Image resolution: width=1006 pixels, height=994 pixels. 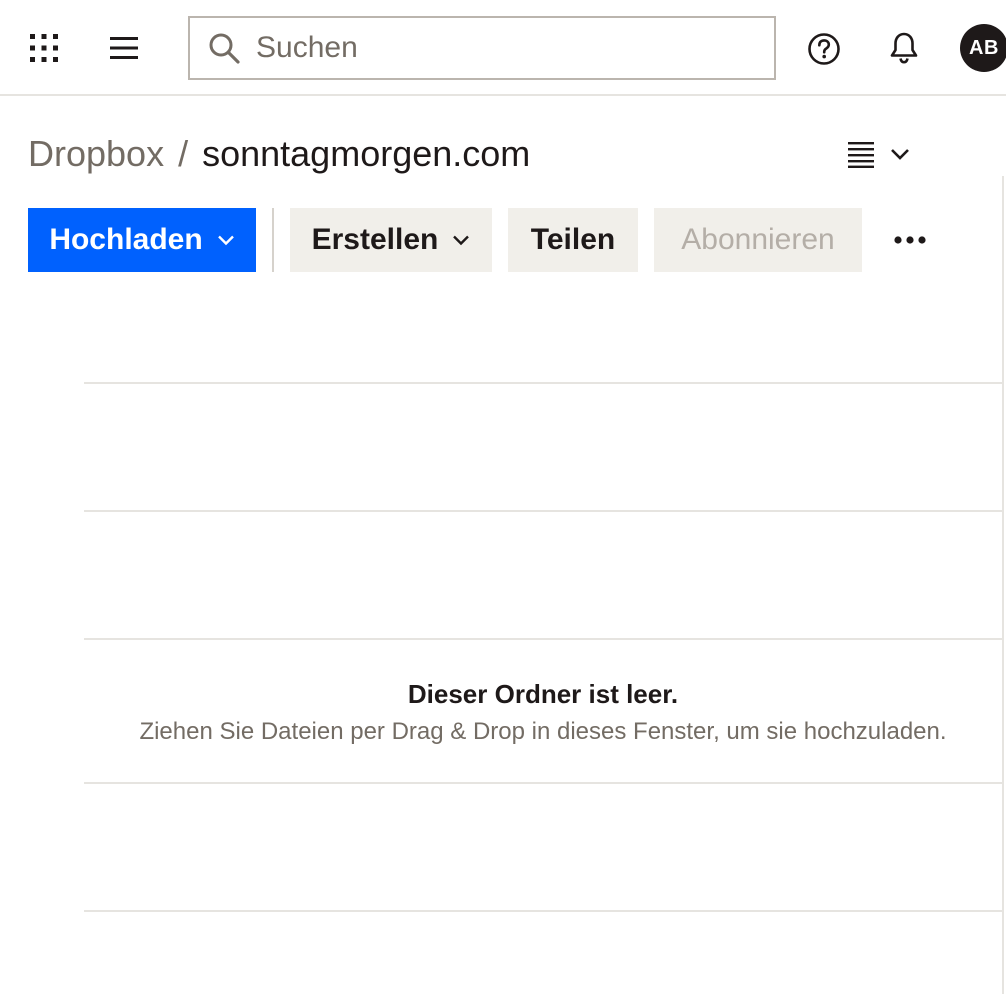 I want to click on create-button-label: Erstellen, so click(x=375, y=239).